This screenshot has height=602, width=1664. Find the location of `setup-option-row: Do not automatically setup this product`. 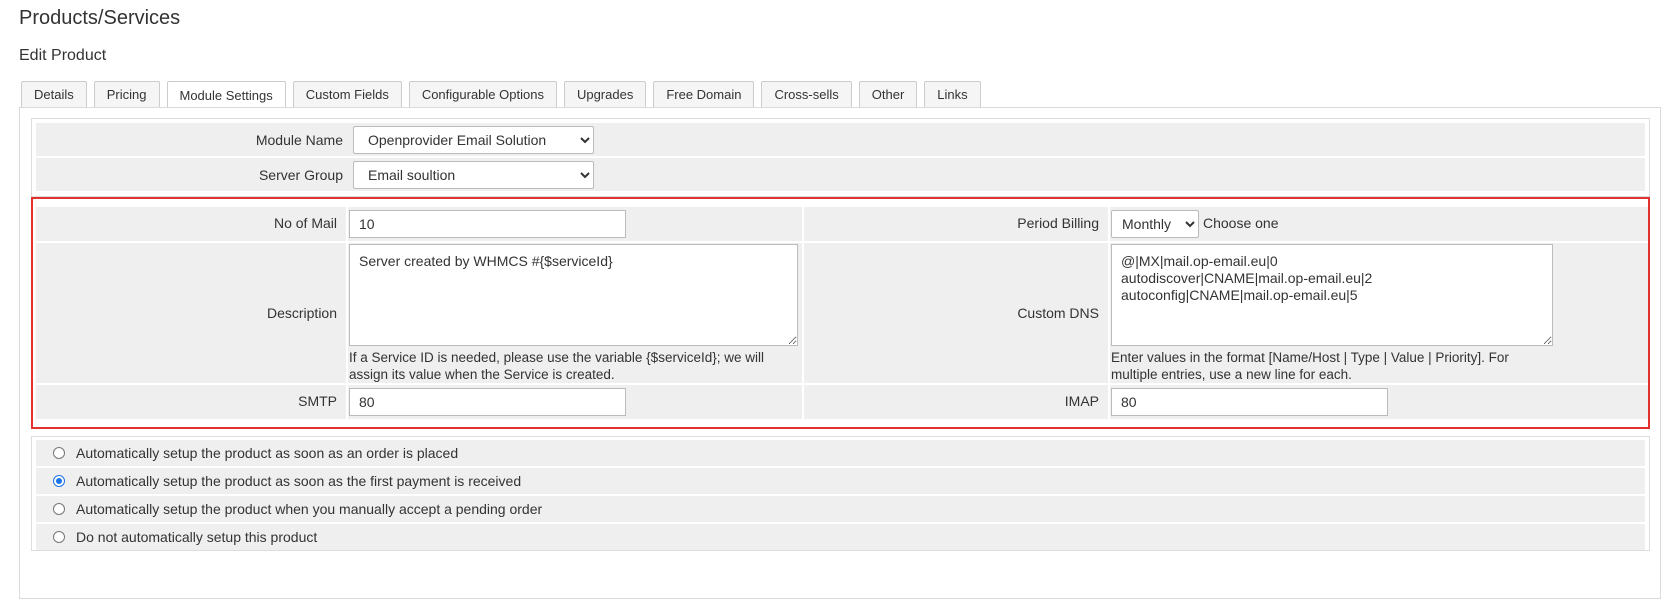

setup-option-row: Do not automatically setup this product is located at coordinates (840, 537).